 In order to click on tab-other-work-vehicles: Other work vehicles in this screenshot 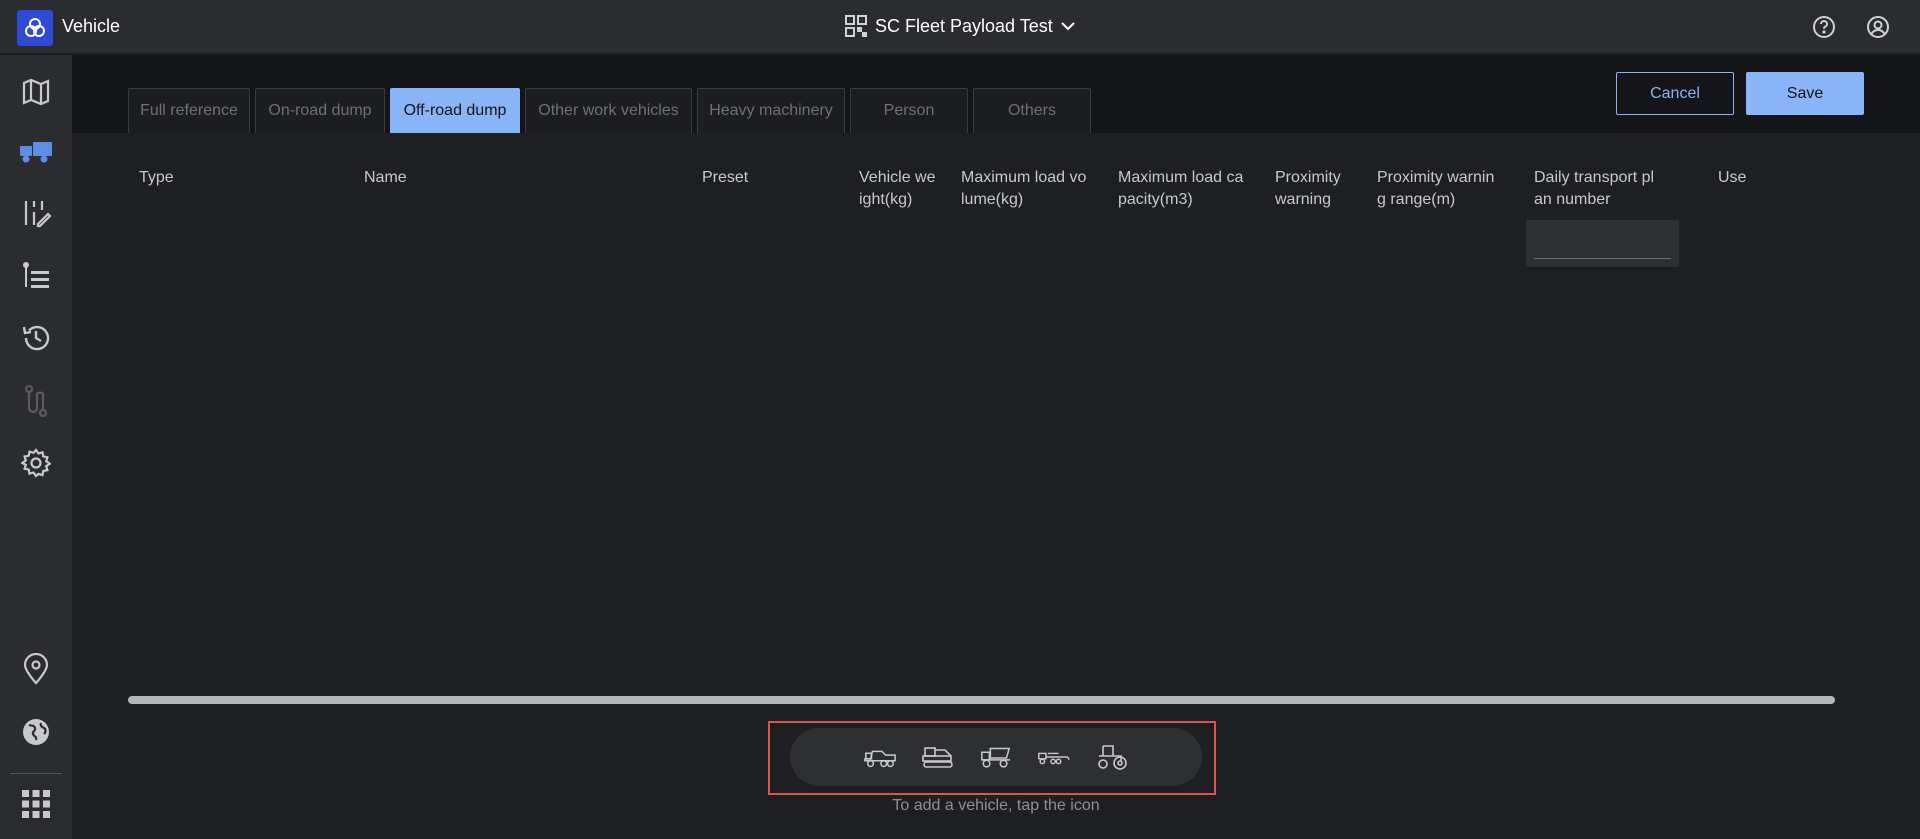, I will do `click(608, 110)`.